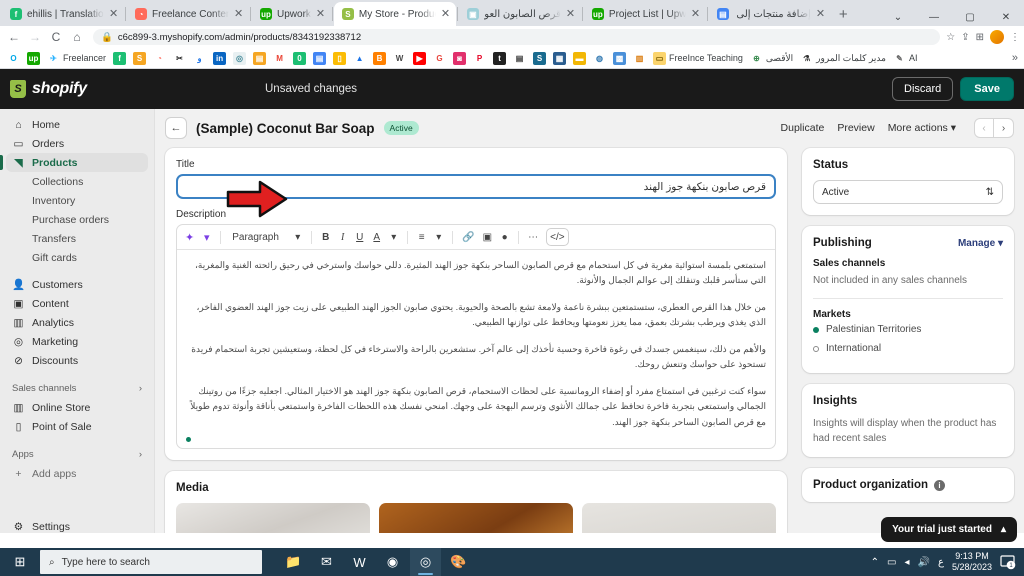  Describe the element at coordinates (77, 360) in the screenshot. I see `sidebar-item-discounts: ⊘ Discounts` at that location.